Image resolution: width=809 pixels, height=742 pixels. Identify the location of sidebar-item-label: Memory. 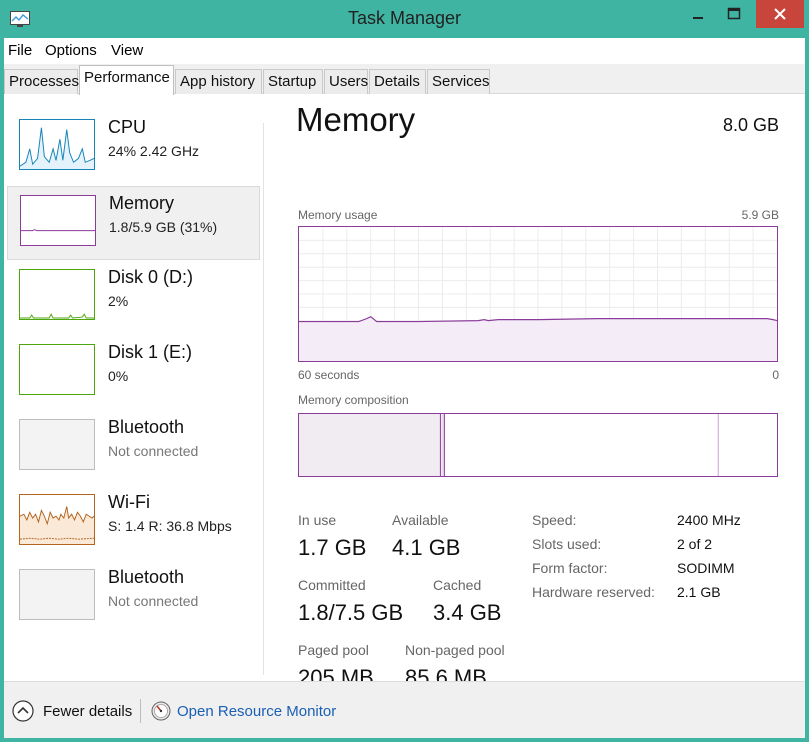
(142, 203).